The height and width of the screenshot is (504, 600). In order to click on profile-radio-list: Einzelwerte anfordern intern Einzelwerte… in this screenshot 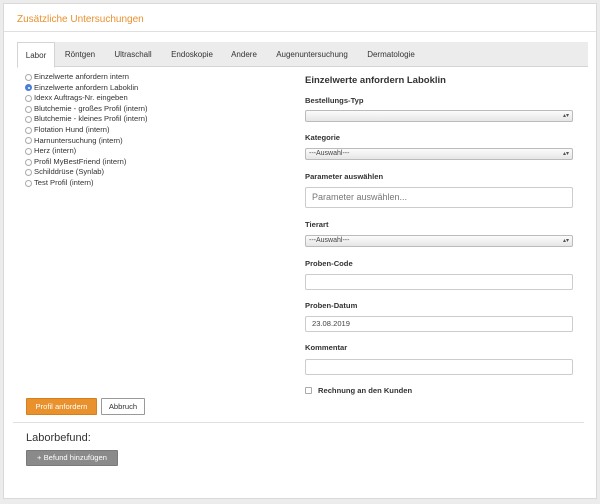, I will do `click(86, 130)`.